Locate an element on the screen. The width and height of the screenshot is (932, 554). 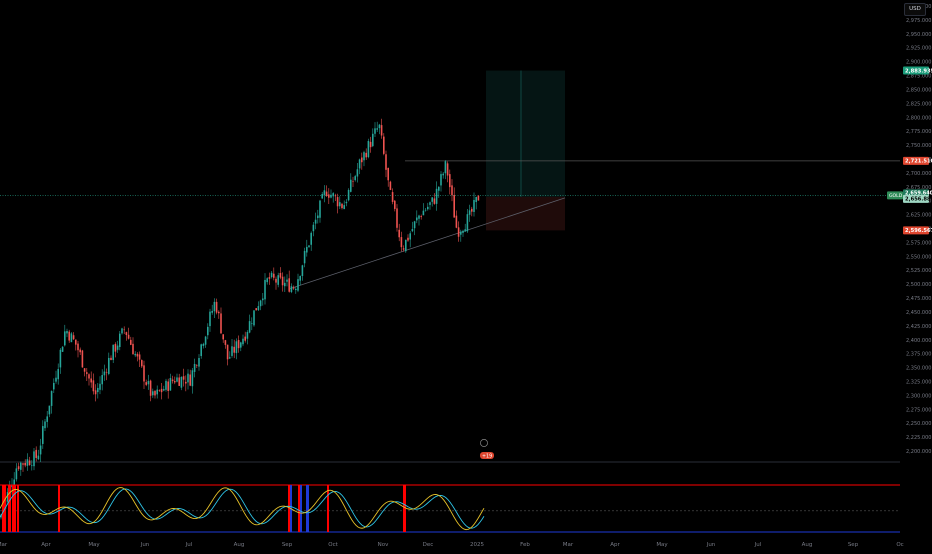
time-axis-label: May is located at coordinates (662, 545).